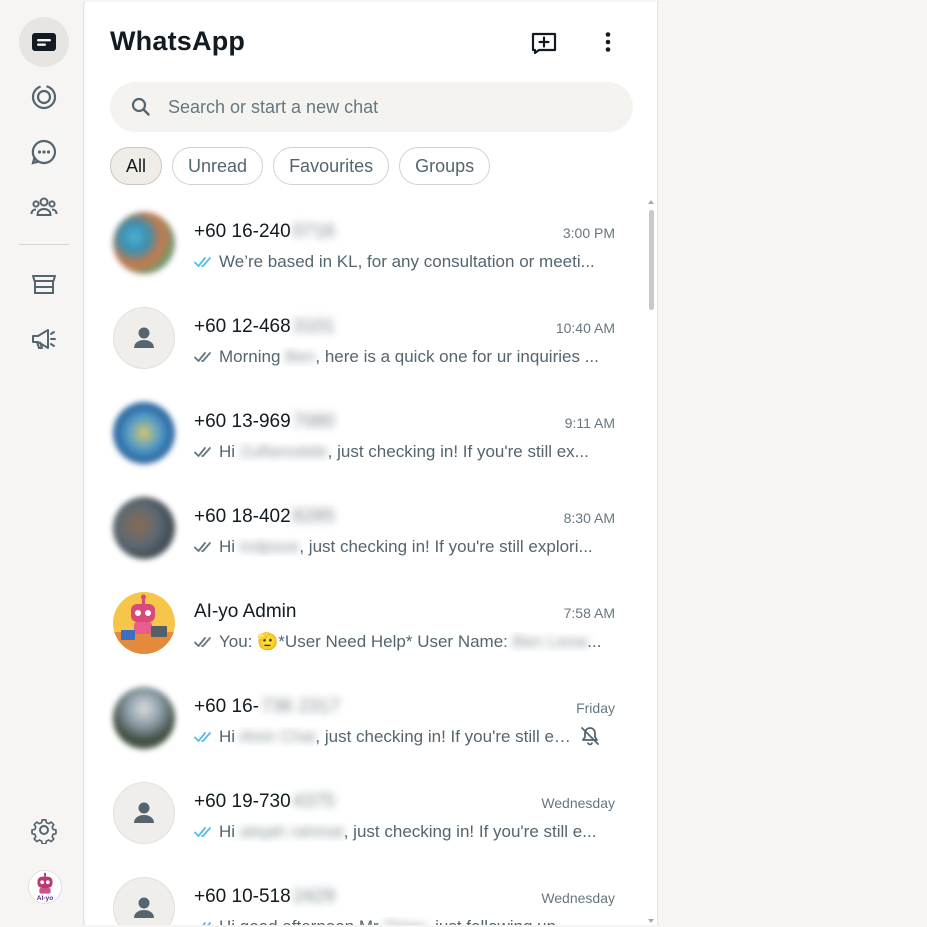 The image size is (927, 927). What do you see at coordinates (264, 421) in the screenshot?
I see `contact-name: +60 13-969 7080` at bounding box center [264, 421].